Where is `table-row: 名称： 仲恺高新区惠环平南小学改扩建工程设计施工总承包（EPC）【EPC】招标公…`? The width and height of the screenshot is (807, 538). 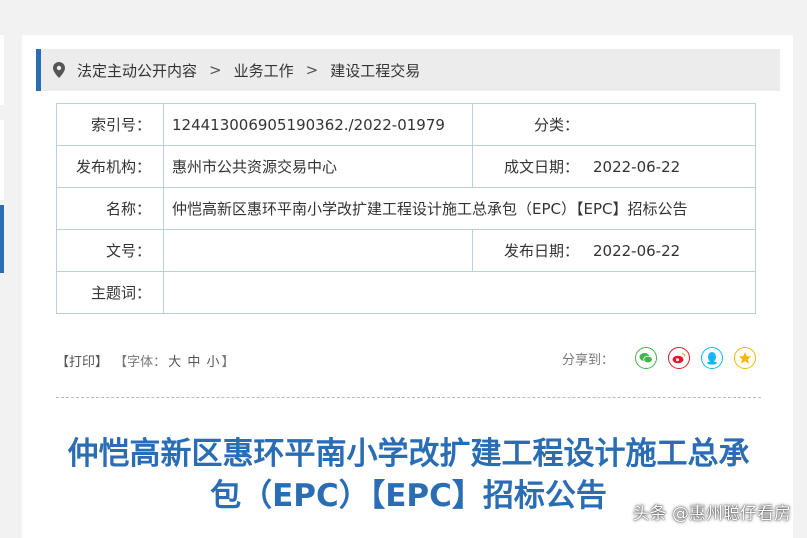
table-row: 名称： 仲恺高新区惠环平南小学改扩建工程设计施工总承包（EPC）【EPC】招标公… is located at coordinates (406, 208).